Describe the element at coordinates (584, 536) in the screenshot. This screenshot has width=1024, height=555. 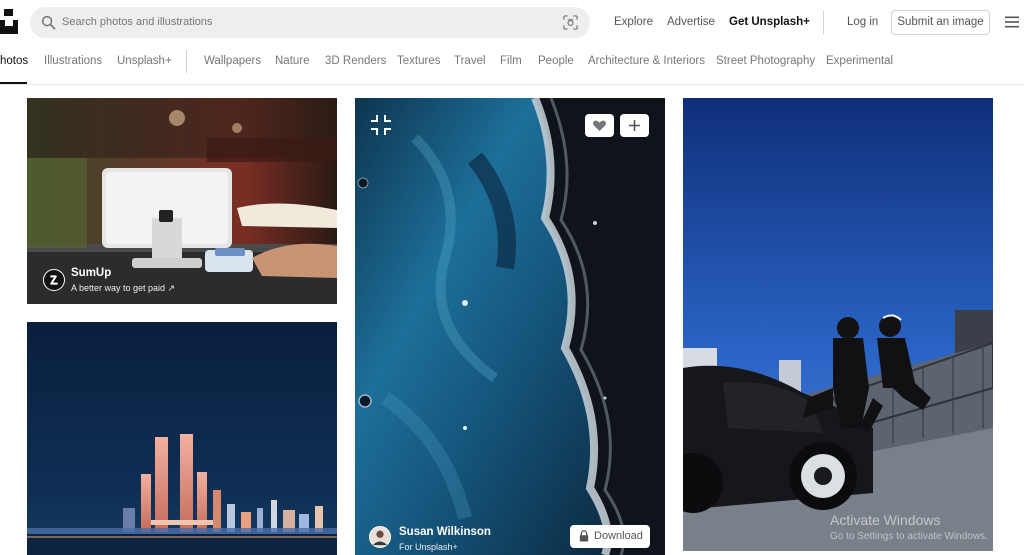
I see `lock-icon` at that location.